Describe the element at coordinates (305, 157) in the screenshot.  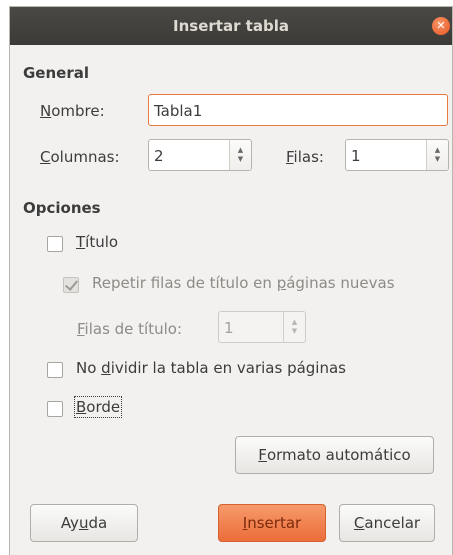
I see `rows-label: Filas:` at that location.